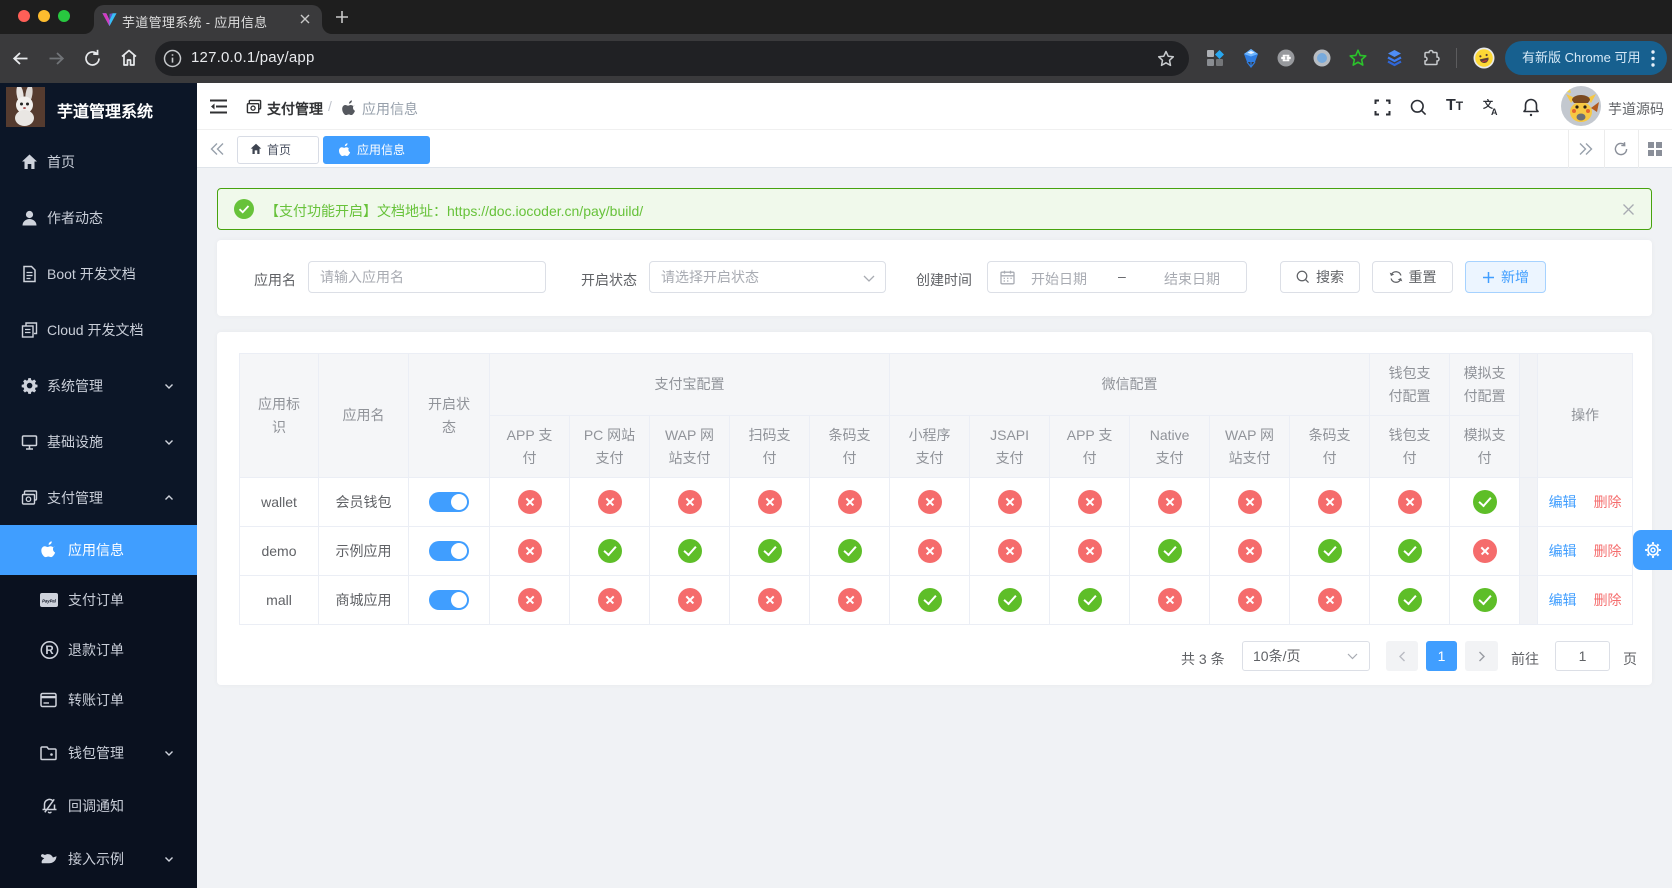  I want to click on svg-text: A, so click(1494, 111).